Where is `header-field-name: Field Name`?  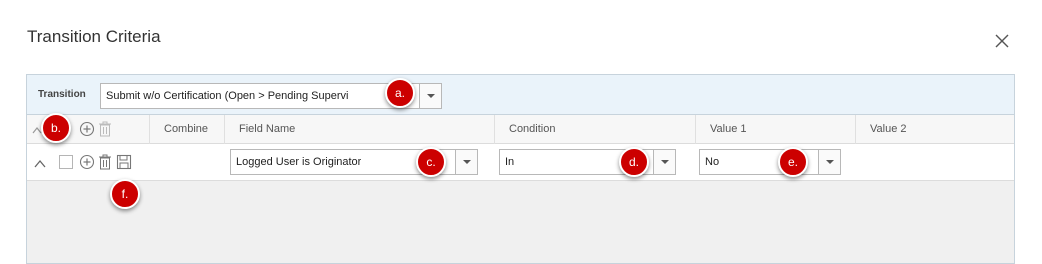 header-field-name: Field Name is located at coordinates (359, 129).